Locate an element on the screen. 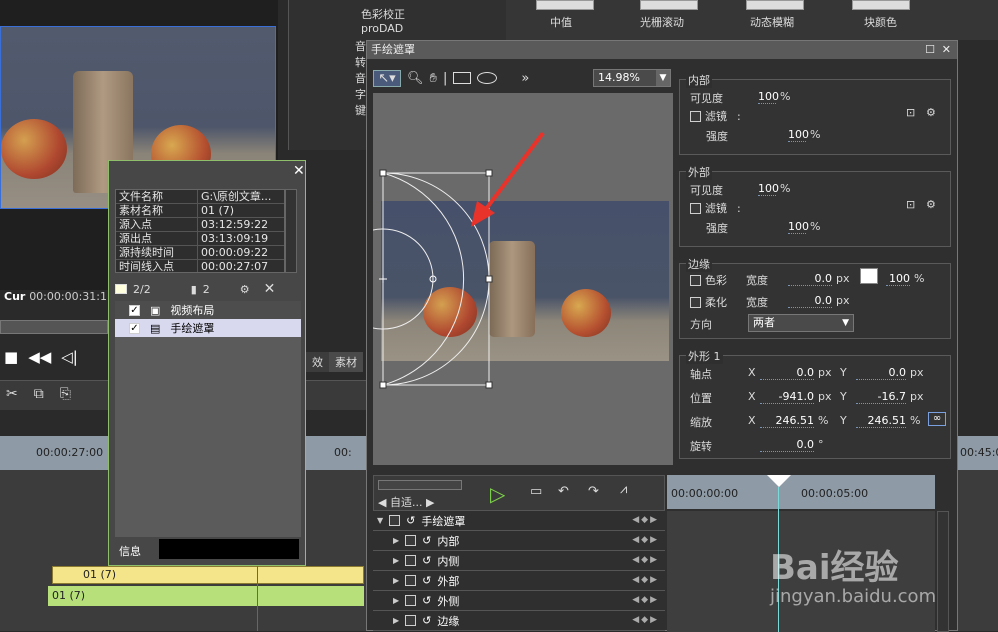 The width and height of the screenshot is (998, 632). position-y-input: -16.7 is located at coordinates (881, 397).